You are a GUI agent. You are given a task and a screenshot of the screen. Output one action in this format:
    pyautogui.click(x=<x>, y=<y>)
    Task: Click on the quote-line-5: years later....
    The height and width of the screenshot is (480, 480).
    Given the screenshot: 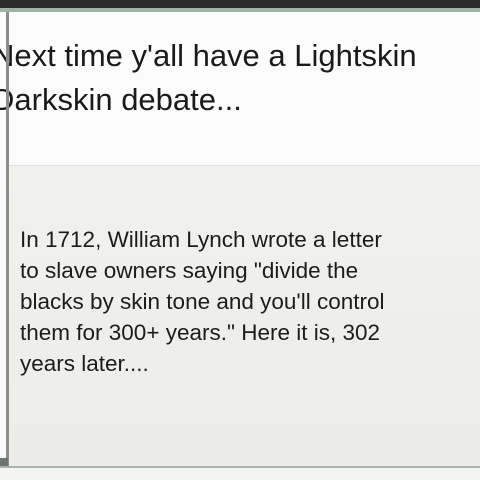 What is the action you would take?
    pyautogui.click(x=84, y=363)
    